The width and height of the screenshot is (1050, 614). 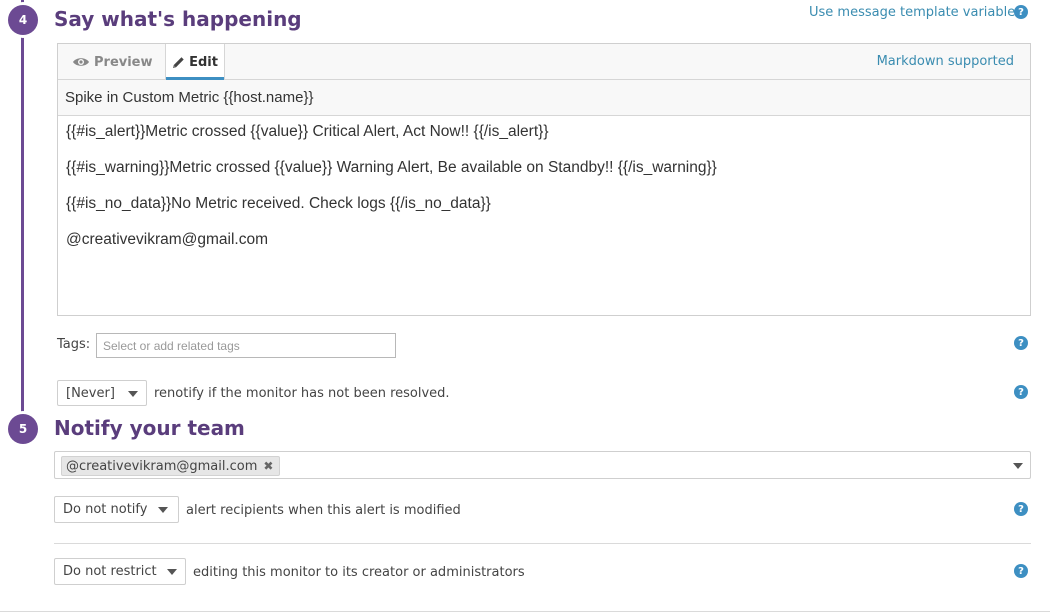 What do you see at coordinates (542, 465) in the screenshot?
I see `recipients-input: @creativevikram@gmail.com ✖` at bounding box center [542, 465].